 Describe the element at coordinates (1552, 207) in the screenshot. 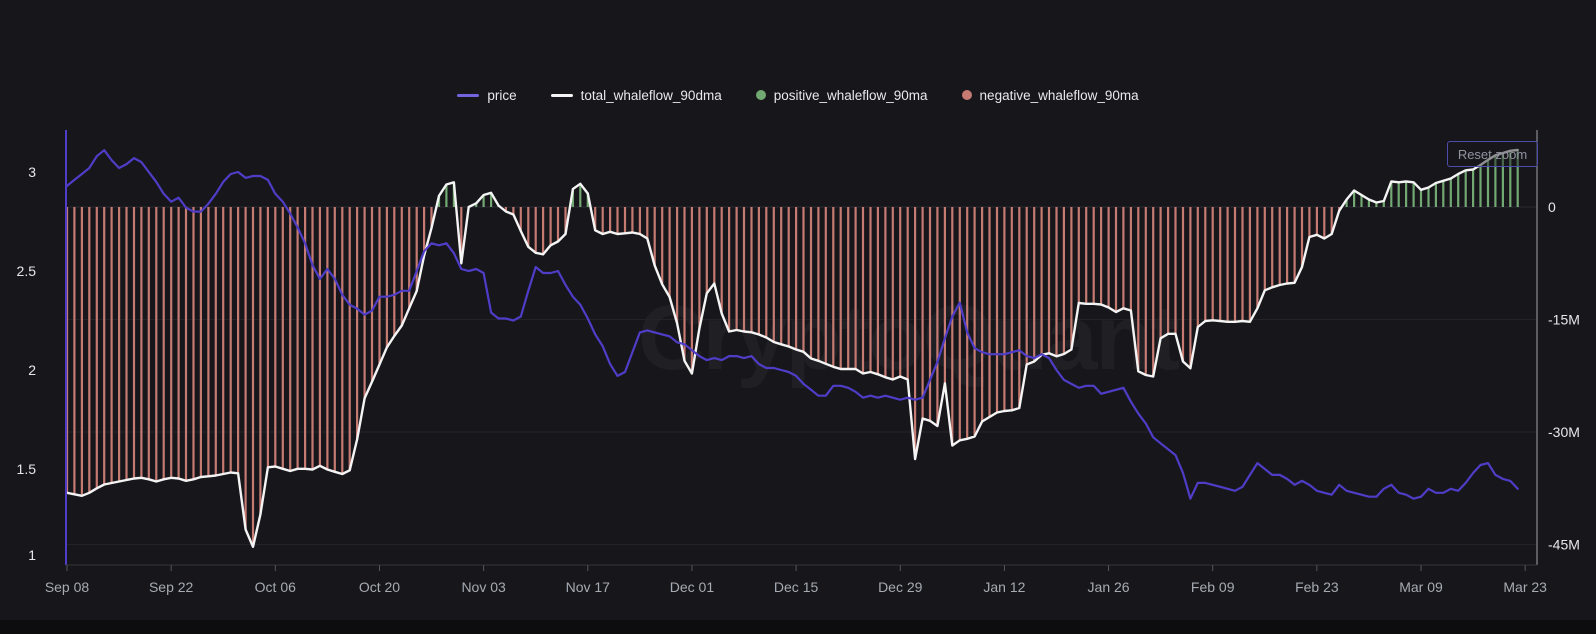

I see `y-axis-right-label: 0` at that location.